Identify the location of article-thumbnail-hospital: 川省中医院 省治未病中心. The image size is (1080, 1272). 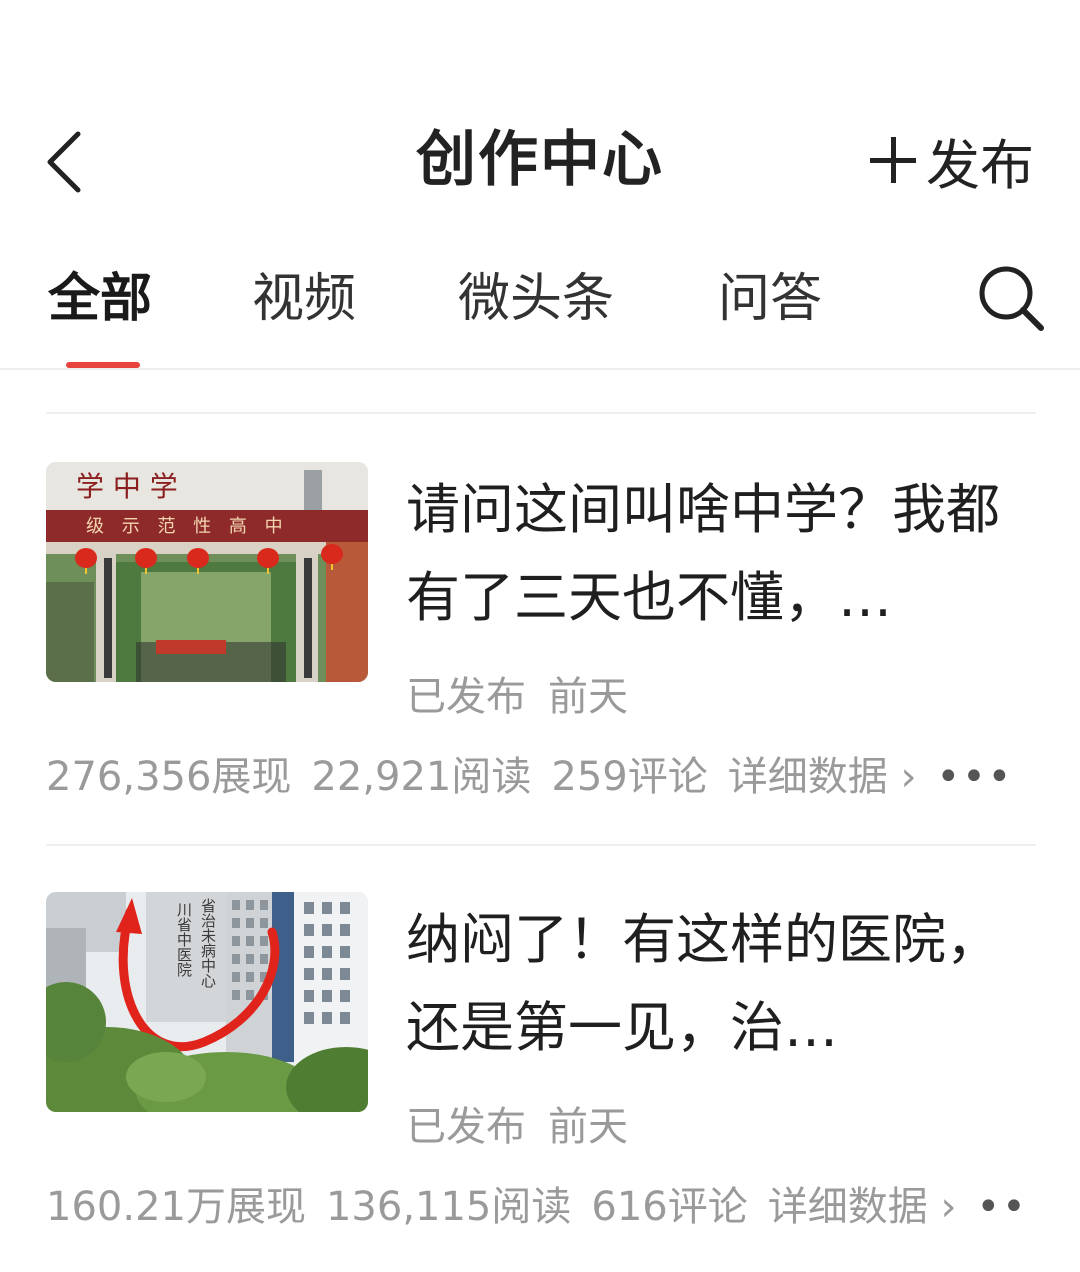
(207, 1002).